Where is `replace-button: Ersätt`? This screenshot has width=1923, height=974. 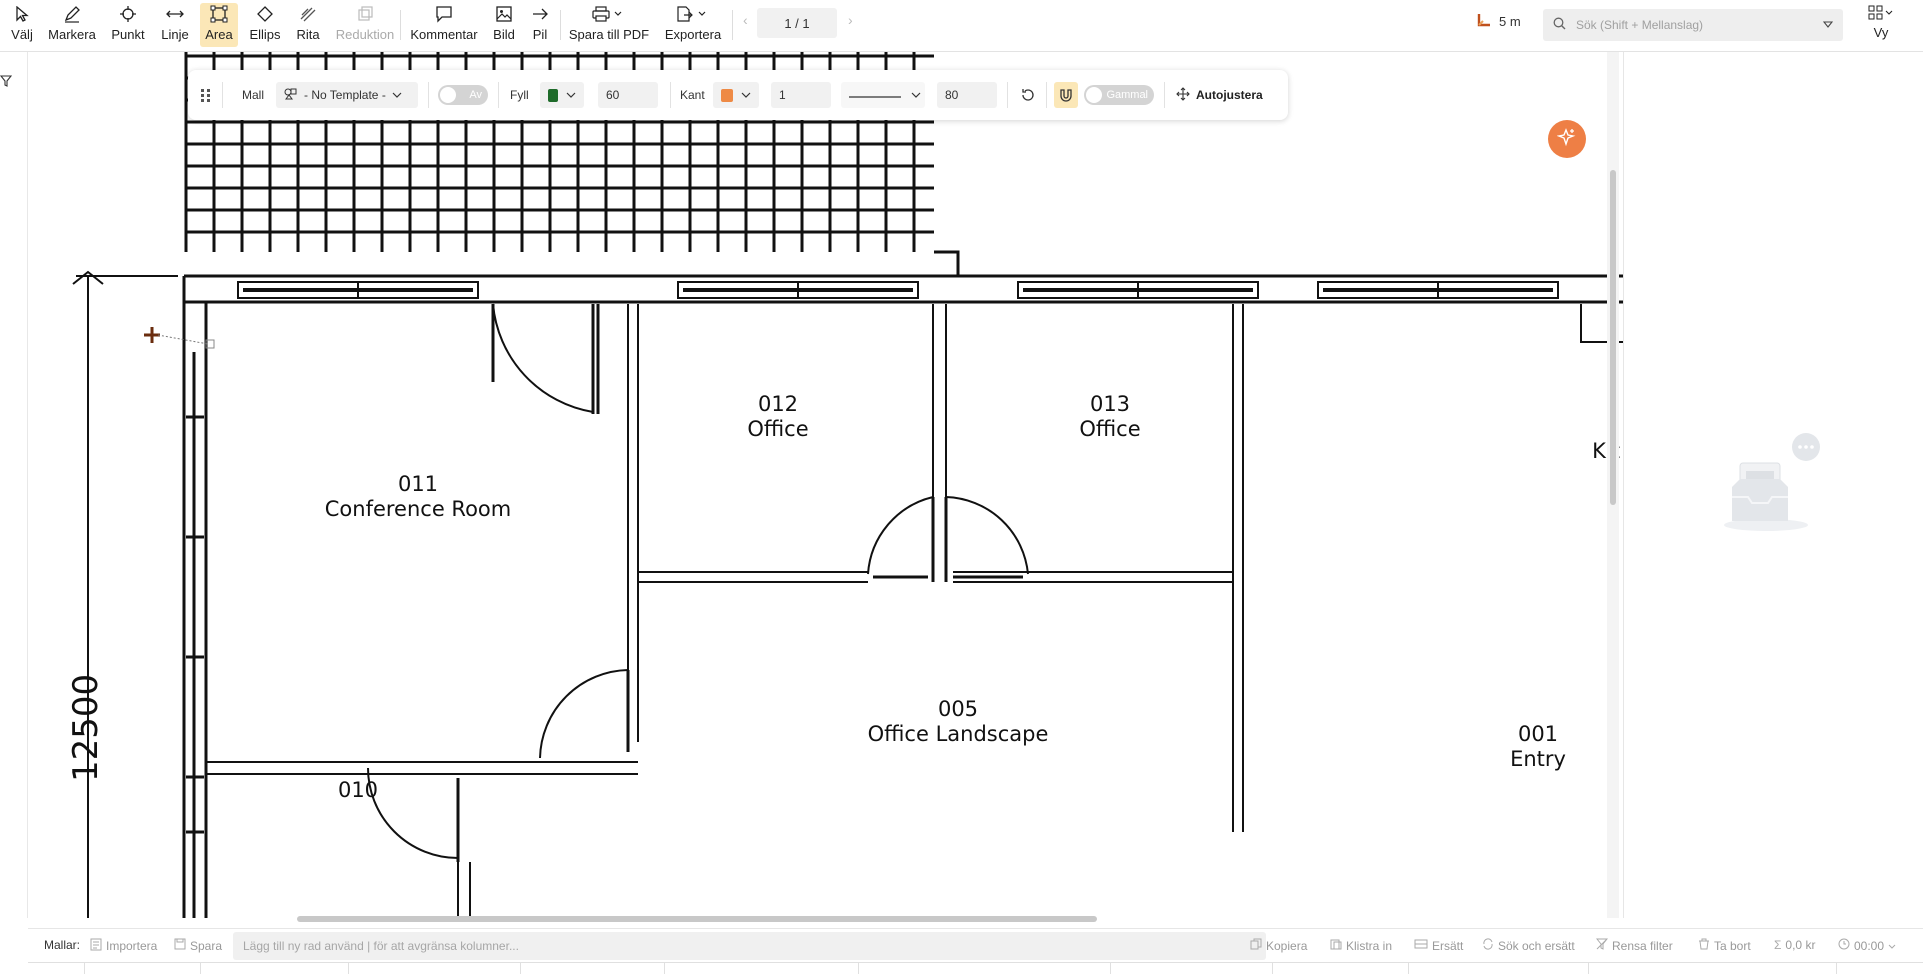 replace-button: Ersätt is located at coordinates (1438, 945).